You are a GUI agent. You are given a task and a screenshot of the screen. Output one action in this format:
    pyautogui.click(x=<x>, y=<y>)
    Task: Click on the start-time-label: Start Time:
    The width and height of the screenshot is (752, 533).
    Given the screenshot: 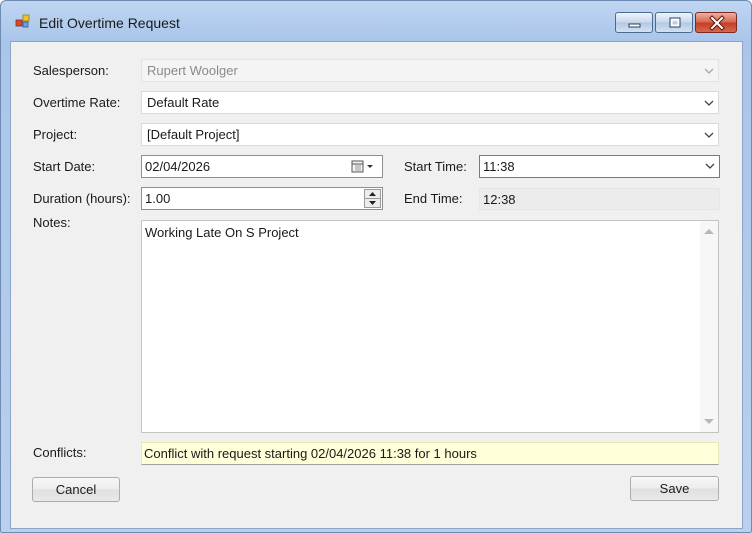 What is the action you would take?
    pyautogui.click(x=435, y=166)
    